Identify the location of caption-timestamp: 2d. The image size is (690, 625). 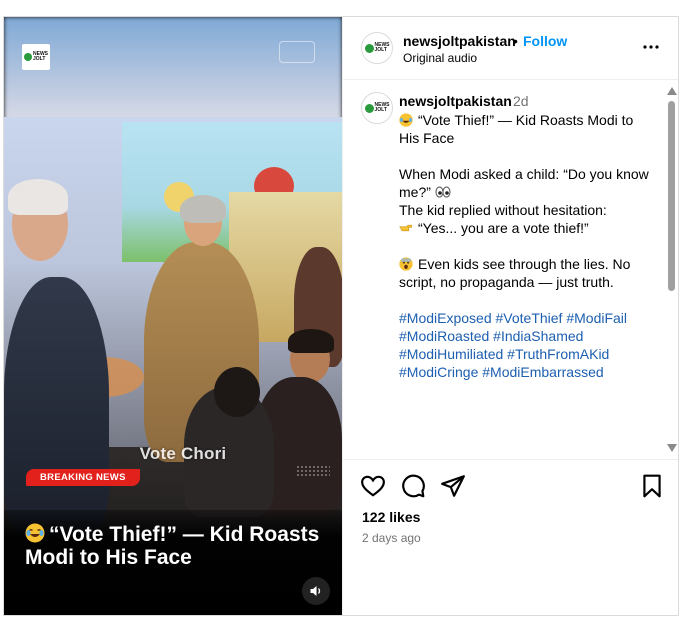
(521, 101).